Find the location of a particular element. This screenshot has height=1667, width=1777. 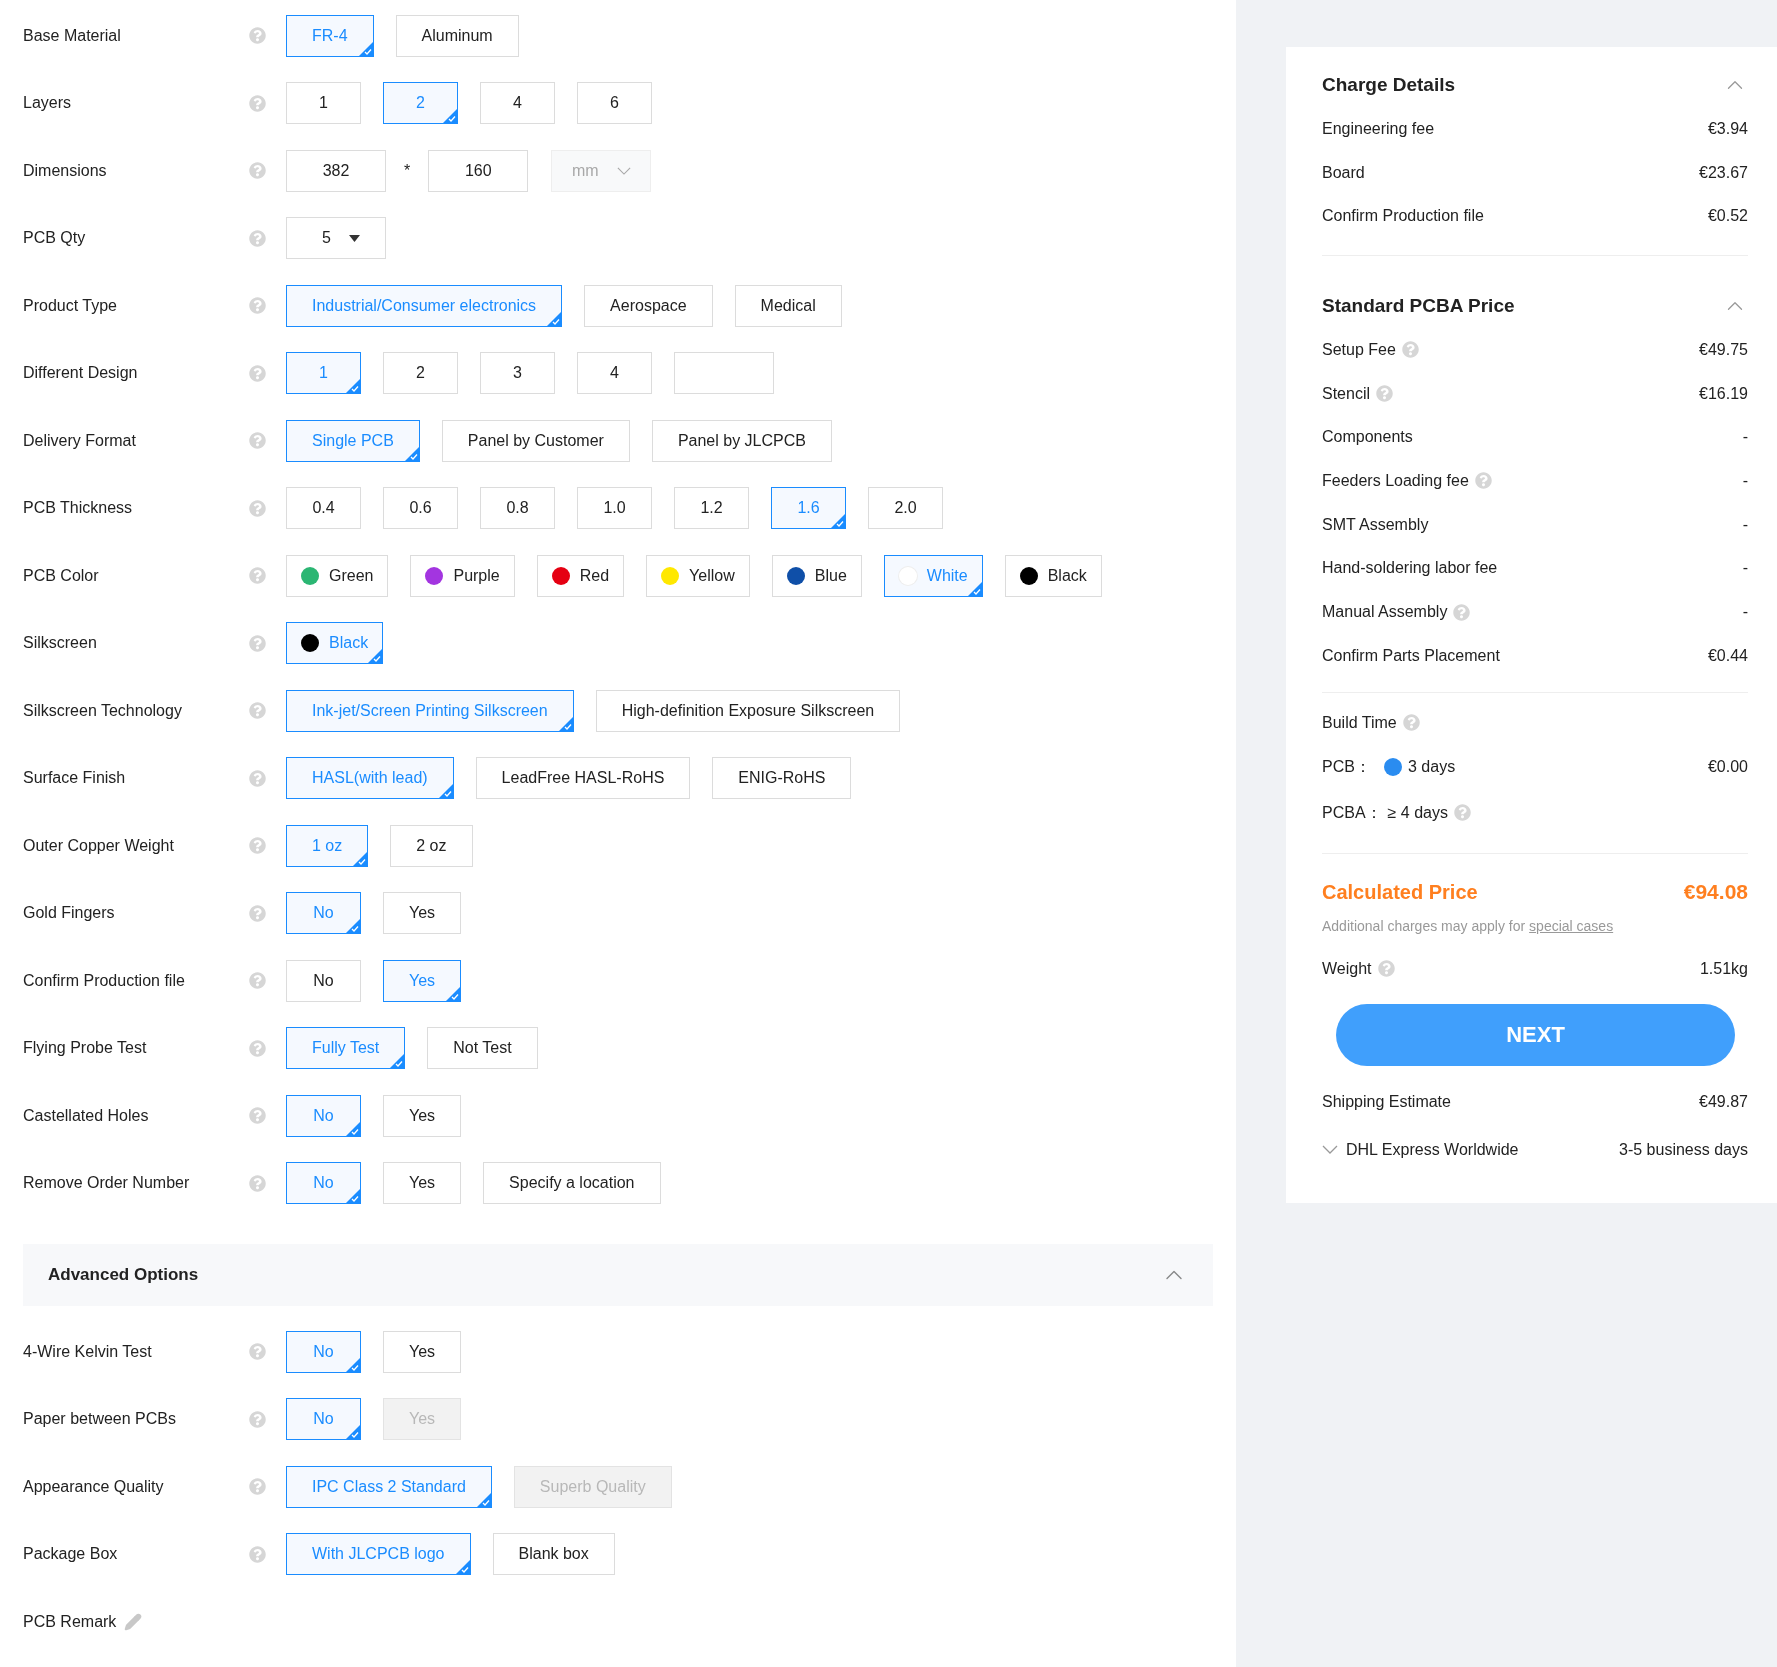

option-button: High-definition Exposure Silkscreen is located at coordinates (748, 710).